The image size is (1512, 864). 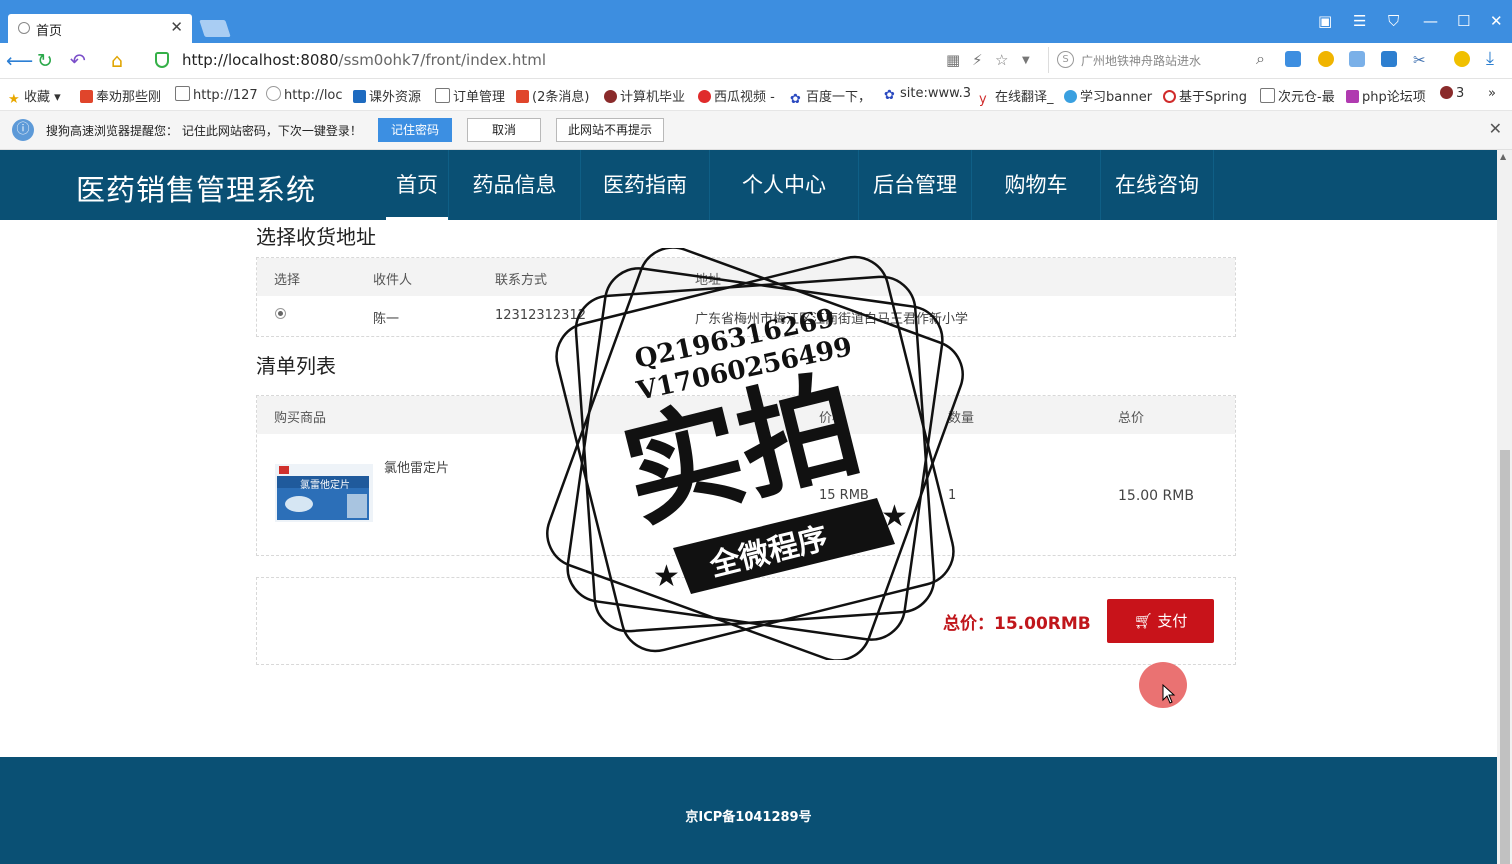 What do you see at coordinates (45, 61) in the screenshot?
I see `refresh-icon: ↻` at bounding box center [45, 61].